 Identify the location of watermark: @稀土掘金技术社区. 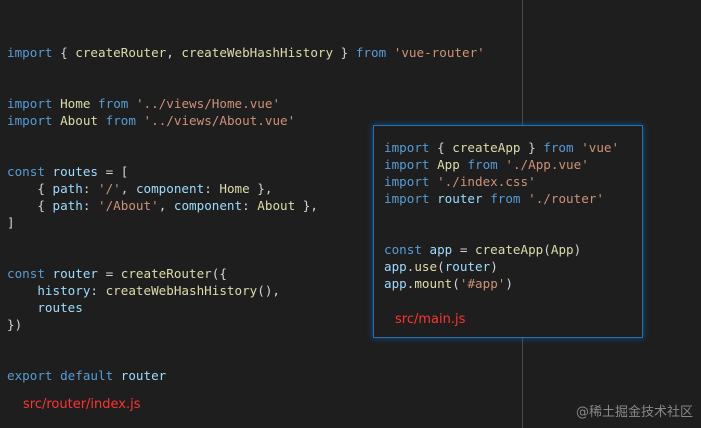
(634, 412).